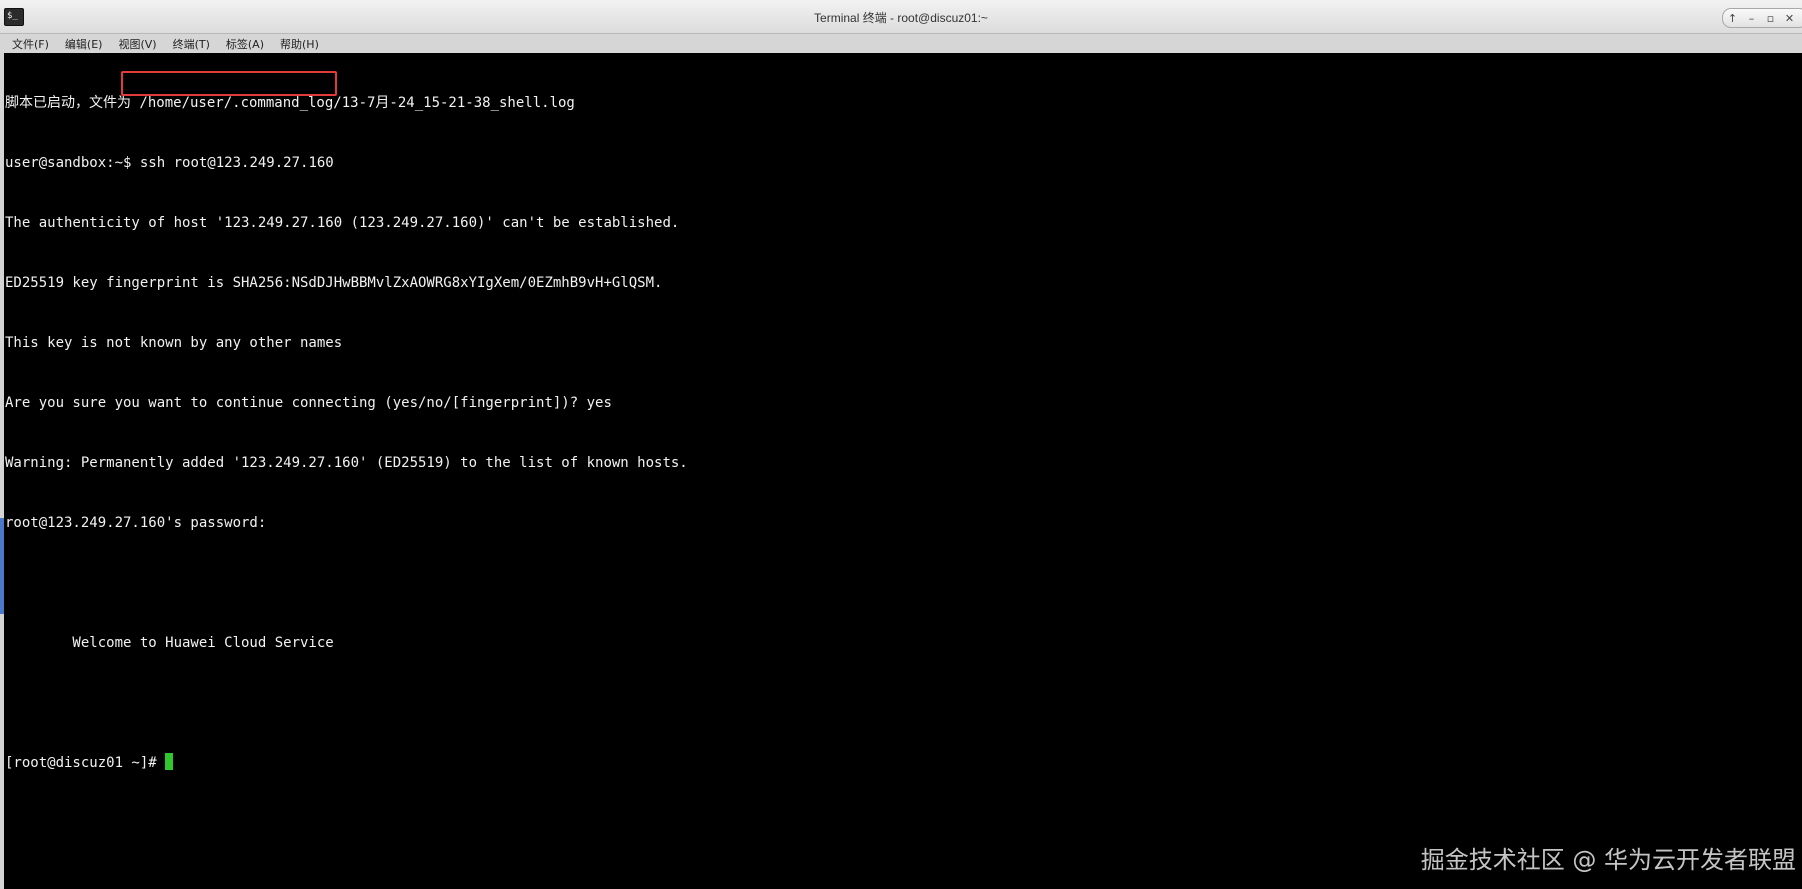 Image resolution: width=1802 pixels, height=889 pixels. I want to click on ssh-command-line: user@sandbox:~$ ssh root@123.249.27.160, so click(346, 163).